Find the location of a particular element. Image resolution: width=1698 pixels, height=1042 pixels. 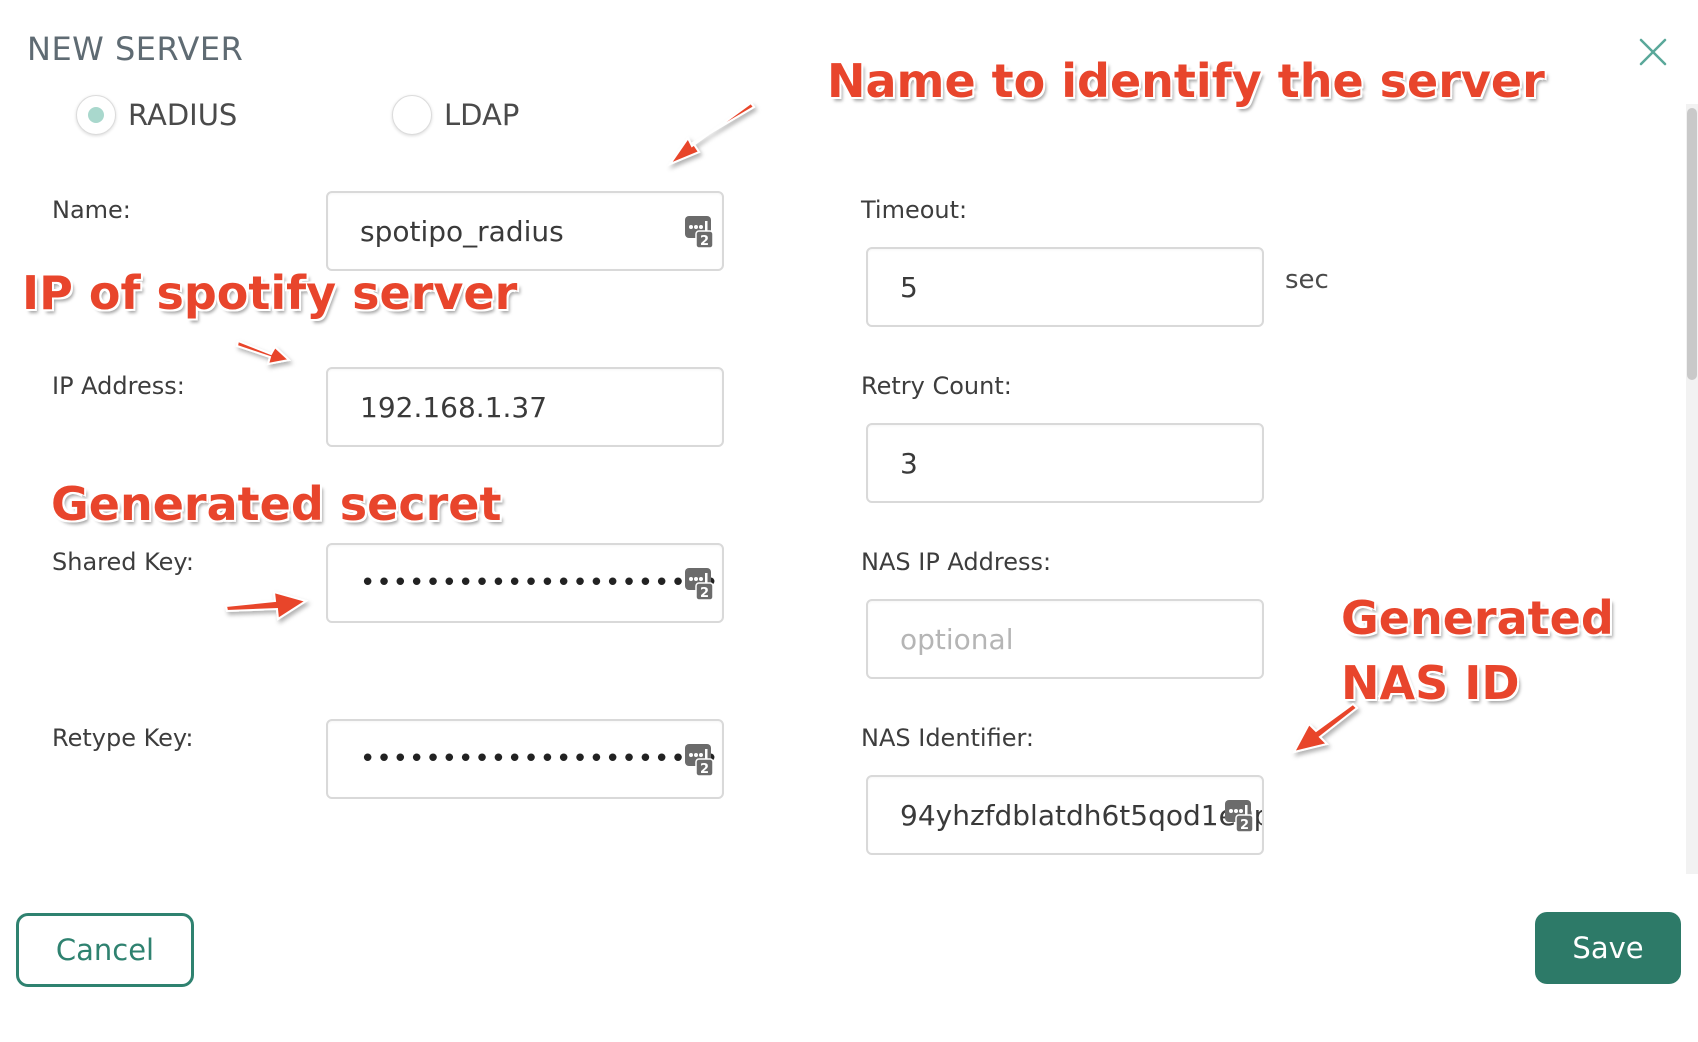

arrow-to-name-field is located at coordinates (711, 134).